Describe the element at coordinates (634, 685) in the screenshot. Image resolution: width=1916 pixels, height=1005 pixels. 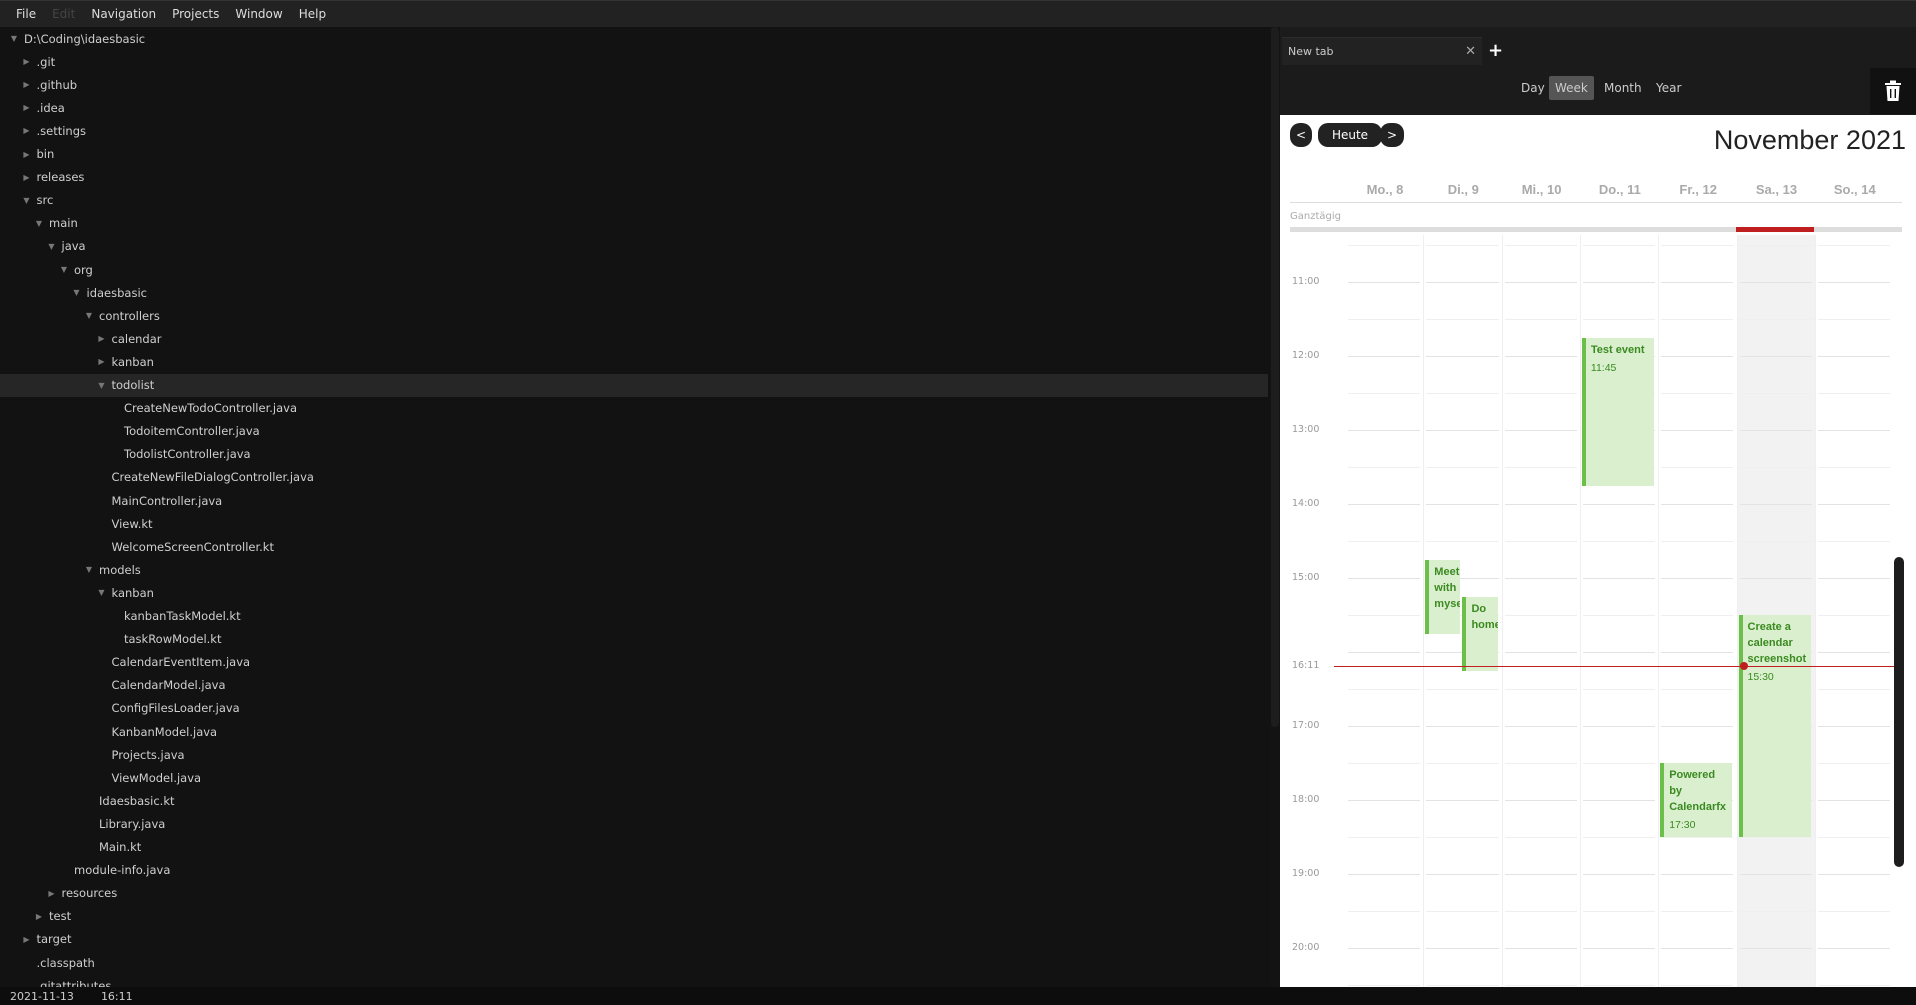
I see `tree-item: CalendarModel.java` at that location.